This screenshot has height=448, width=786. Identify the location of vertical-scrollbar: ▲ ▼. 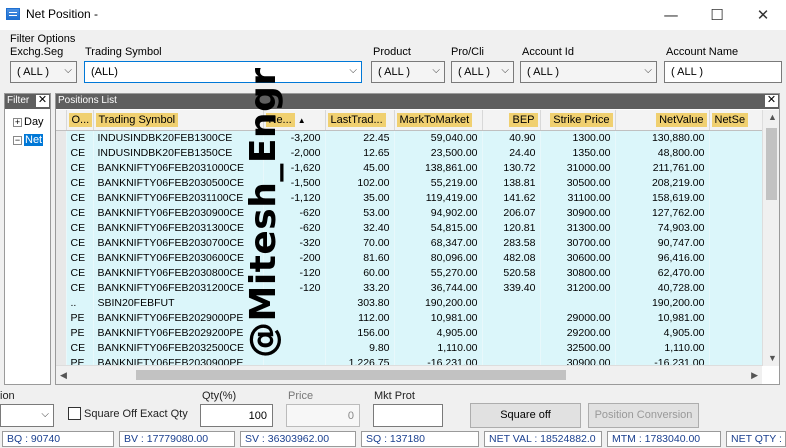
(770, 238).